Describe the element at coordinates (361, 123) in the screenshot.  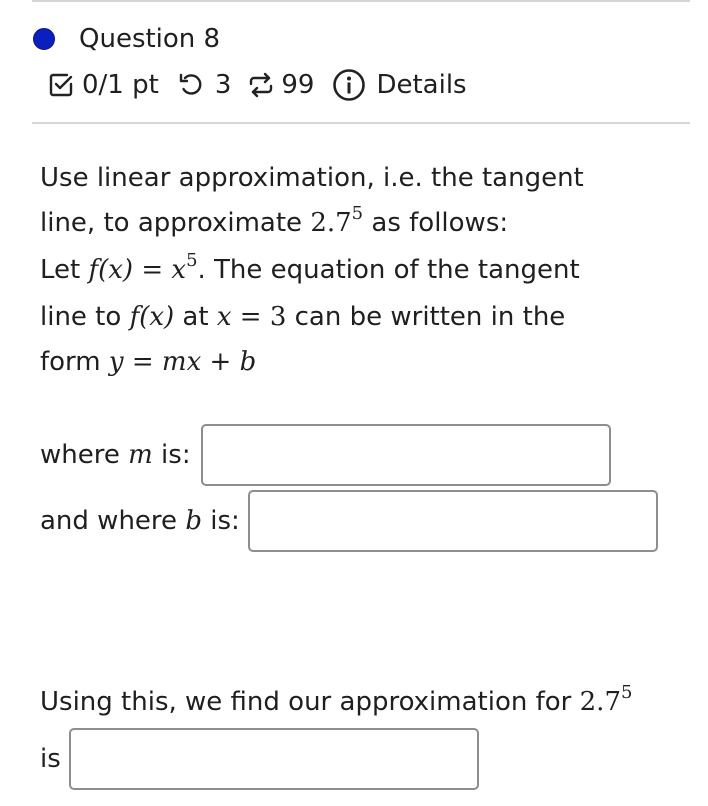
I see `header-divider` at that location.